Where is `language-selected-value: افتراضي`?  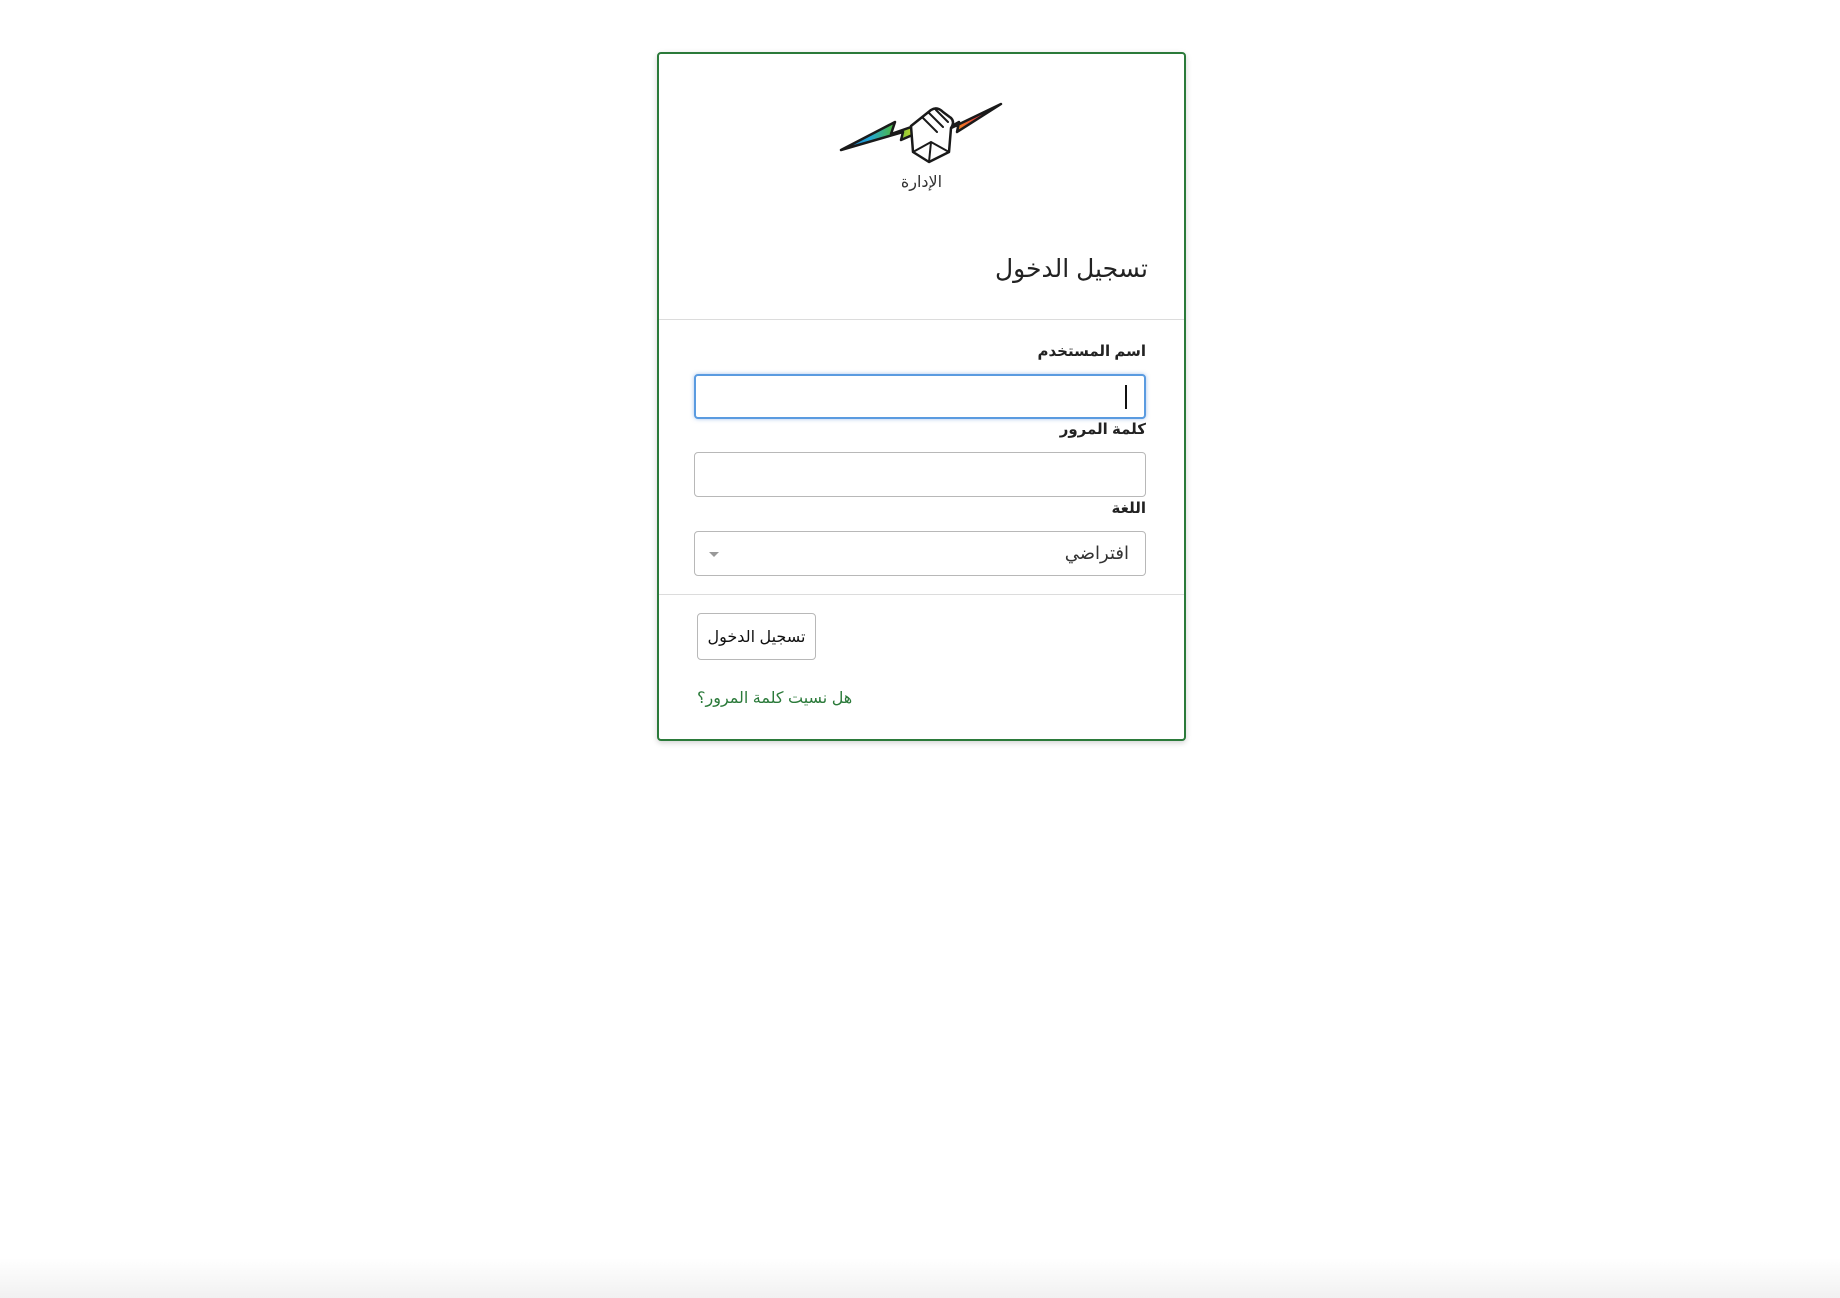
language-selected-value: افتراضي is located at coordinates (1096, 553).